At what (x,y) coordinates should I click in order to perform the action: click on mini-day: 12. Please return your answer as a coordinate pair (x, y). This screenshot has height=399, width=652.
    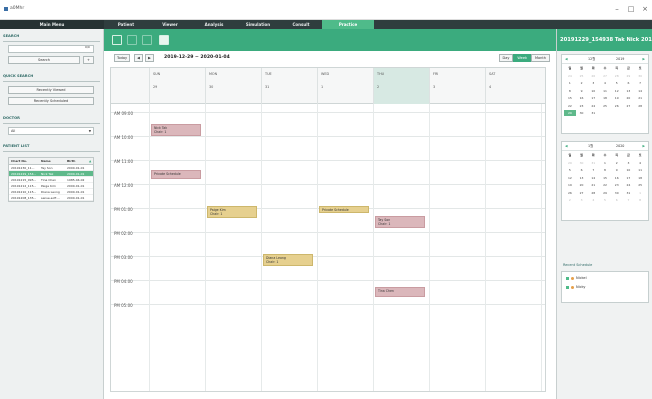
    Looking at the image, I should click on (617, 91).